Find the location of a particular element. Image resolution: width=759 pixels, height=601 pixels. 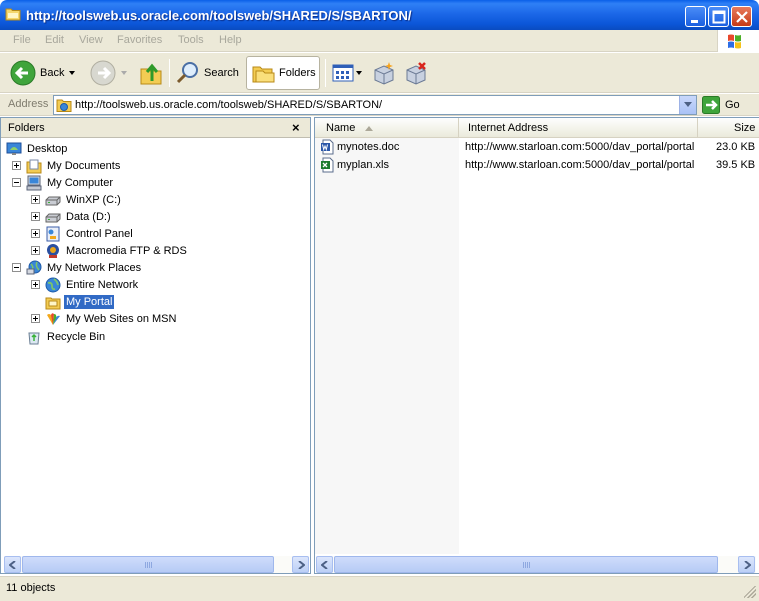

folders-horizontal-scrollbar is located at coordinates (156, 564).